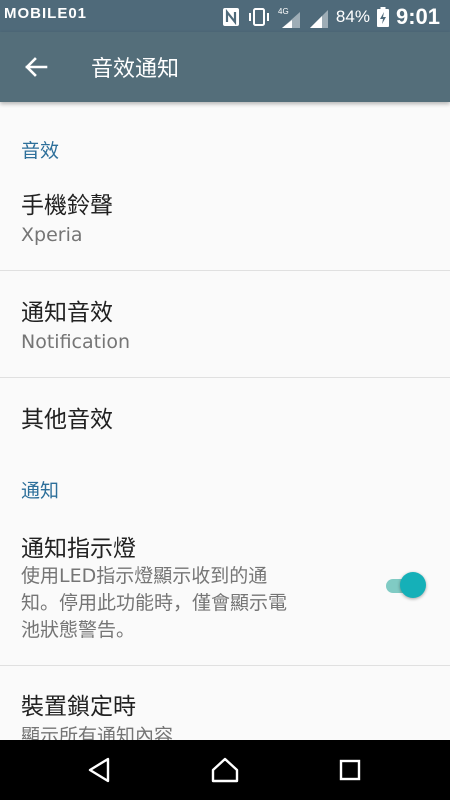  What do you see at coordinates (283, 11) in the screenshot?
I see `network-type-label: 4G` at bounding box center [283, 11].